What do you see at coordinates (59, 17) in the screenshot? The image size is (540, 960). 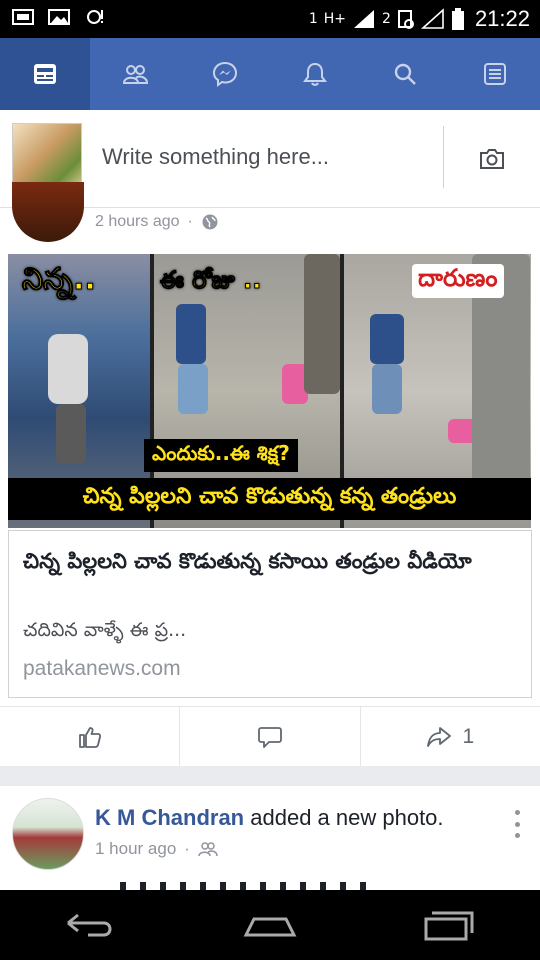 I see `gallery-notification-icon` at bounding box center [59, 17].